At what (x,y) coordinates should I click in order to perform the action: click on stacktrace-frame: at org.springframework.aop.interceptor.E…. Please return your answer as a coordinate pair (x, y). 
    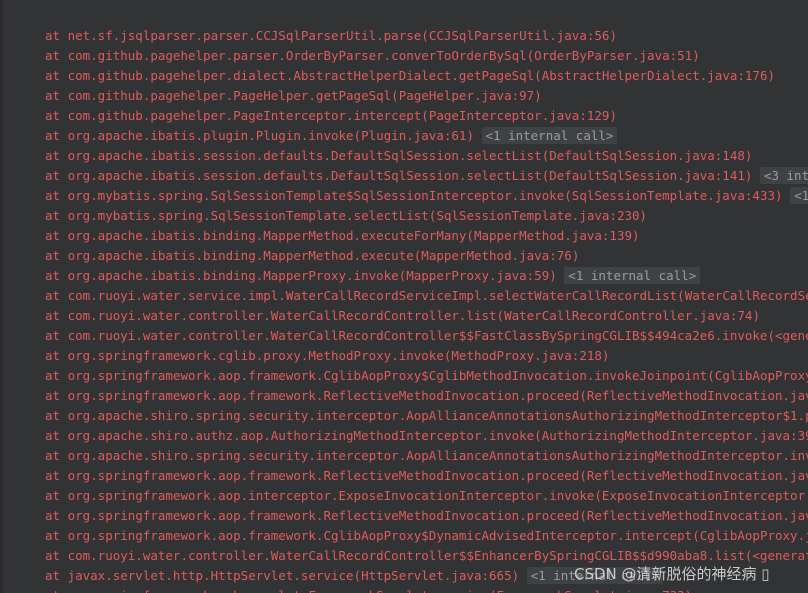
    Looking at the image, I should click on (404, 496).